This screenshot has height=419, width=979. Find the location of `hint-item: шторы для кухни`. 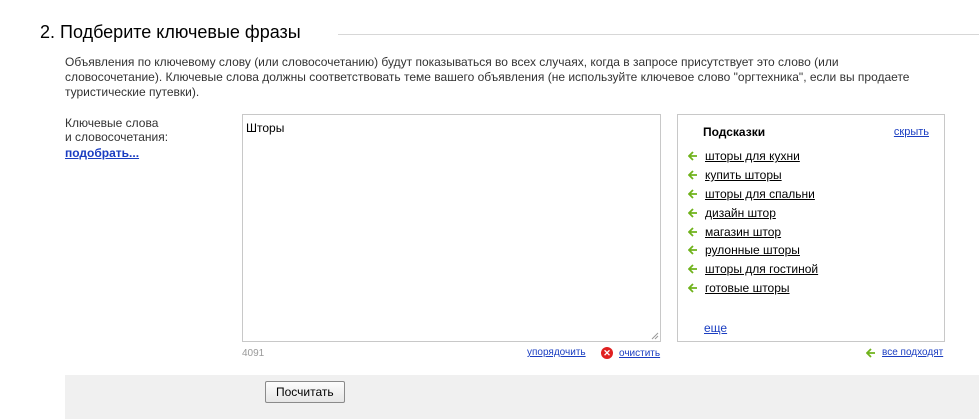

hint-item: шторы для кухни is located at coordinates (753, 156).